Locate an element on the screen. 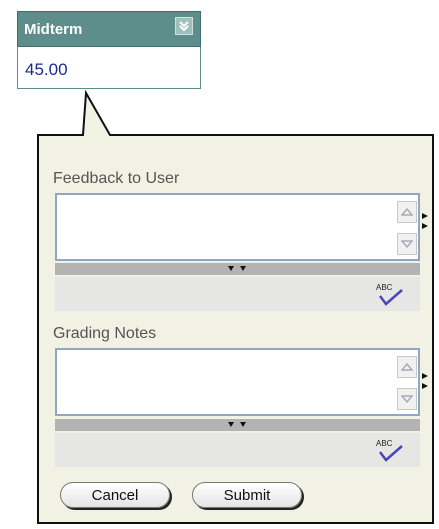  notes-toolbar: ABC is located at coordinates (237, 450).